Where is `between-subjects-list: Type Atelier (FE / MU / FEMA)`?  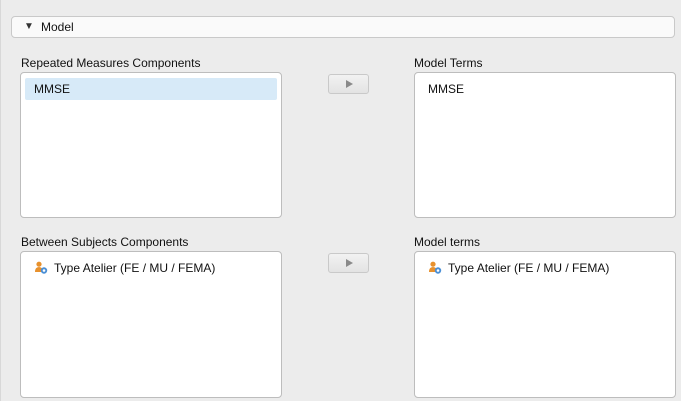
between-subjects-list: Type Atelier (FE / MU / FEMA) is located at coordinates (151, 324).